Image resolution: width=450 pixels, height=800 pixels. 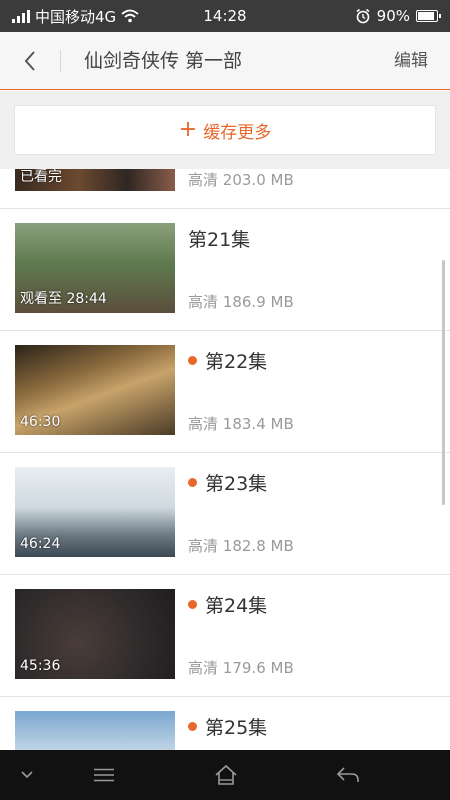 I want to click on cache-more-area: + 缓存更多, so click(x=225, y=130).